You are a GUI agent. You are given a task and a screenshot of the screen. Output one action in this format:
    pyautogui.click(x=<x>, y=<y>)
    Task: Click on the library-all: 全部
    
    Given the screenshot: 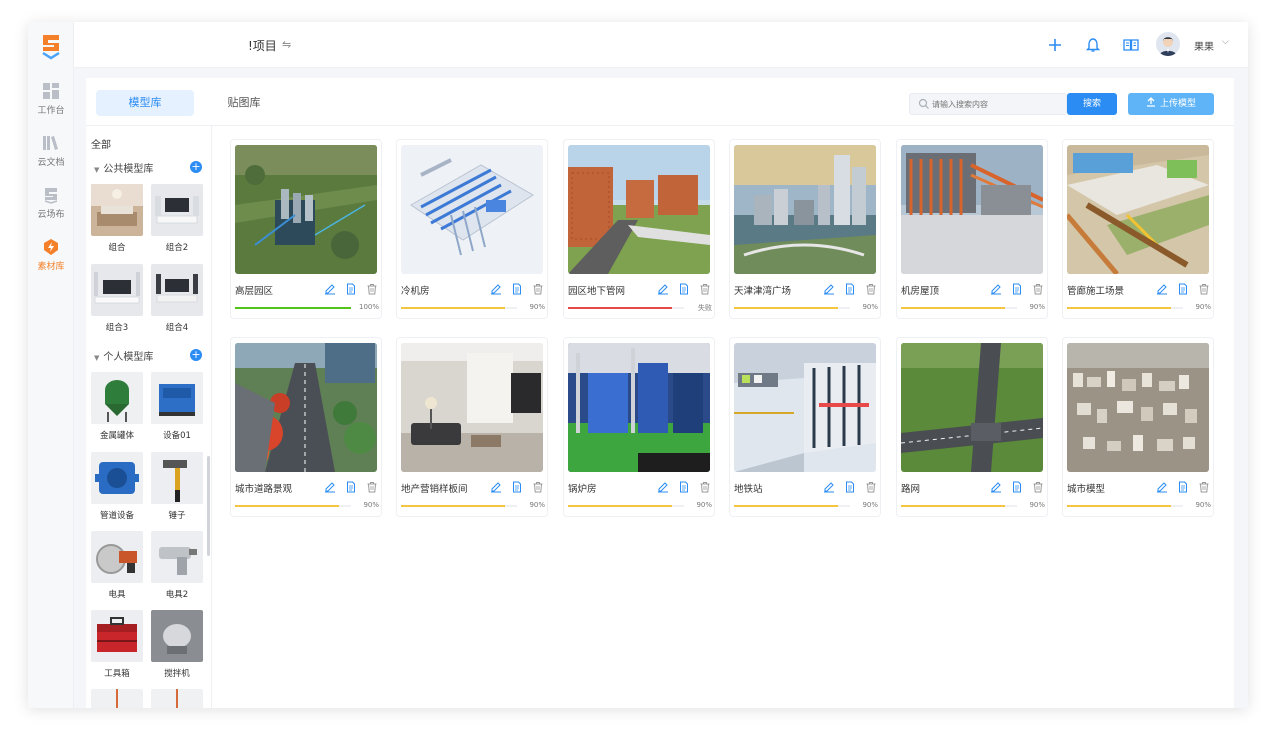 What is the action you would take?
    pyautogui.click(x=101, y=143)
    